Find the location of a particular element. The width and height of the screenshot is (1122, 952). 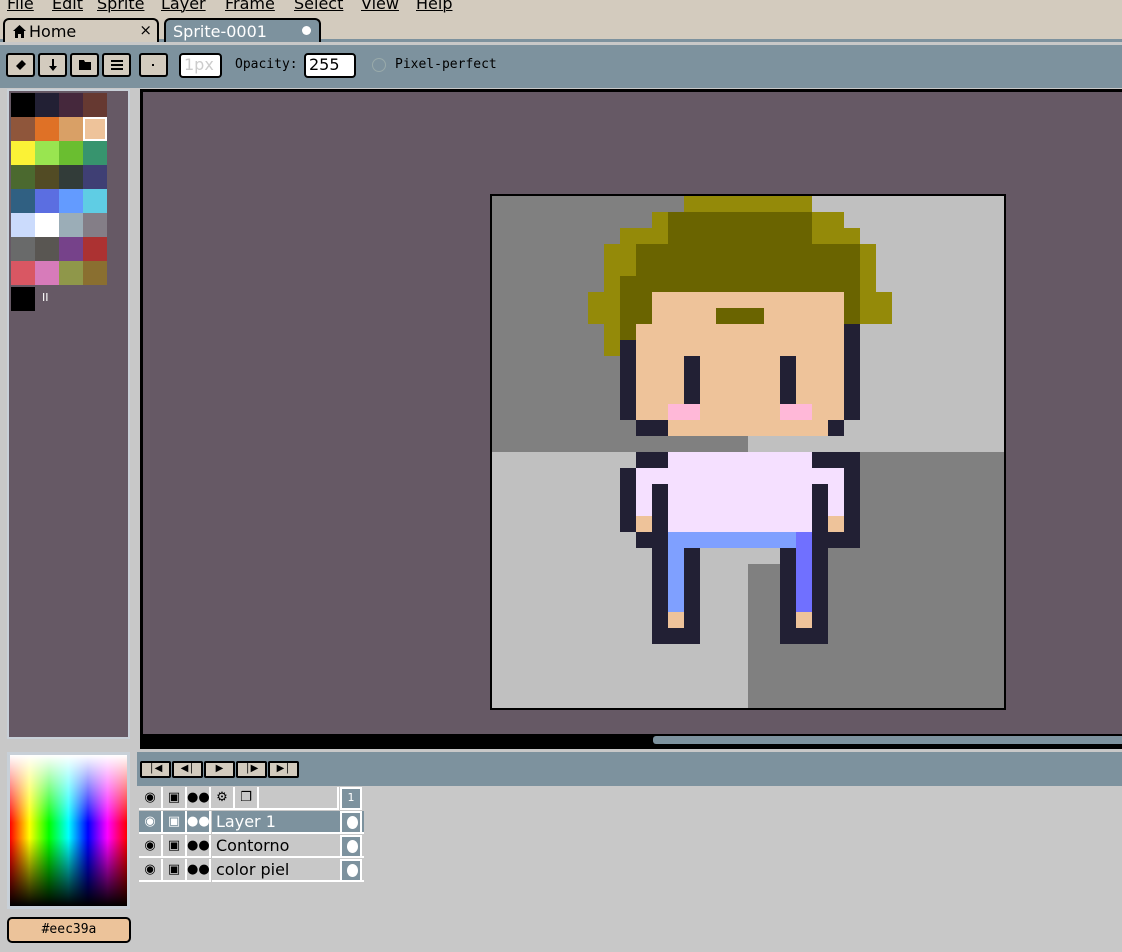

tab-sprite-label: Sprite-0001 is located at coordinates (220, 31).